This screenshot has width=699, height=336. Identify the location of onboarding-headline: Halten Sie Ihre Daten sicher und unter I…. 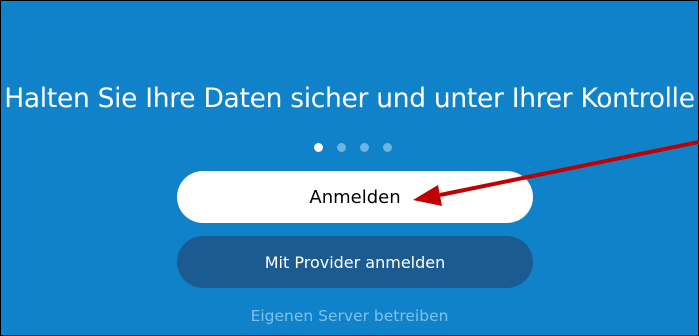
(349, 98).